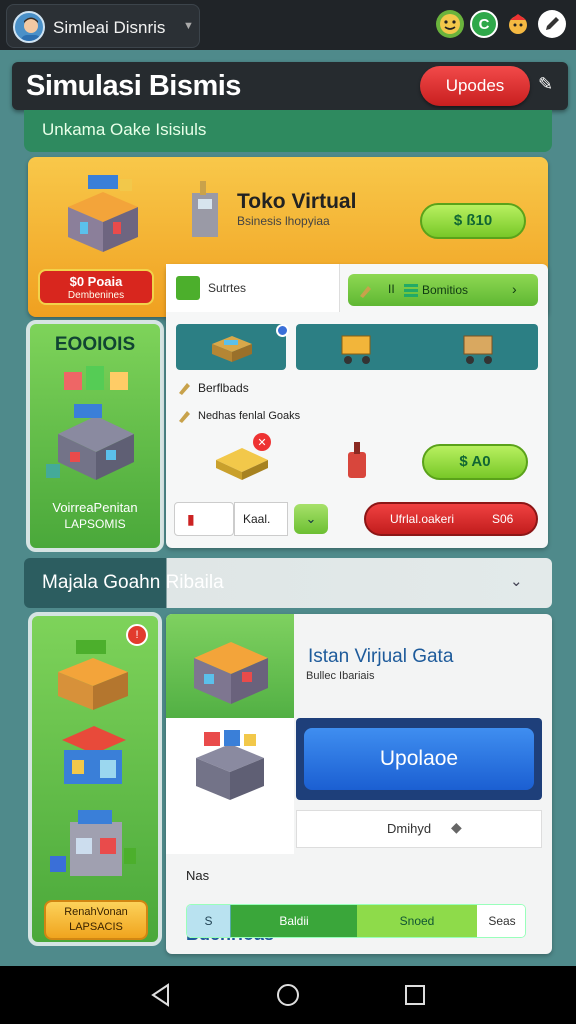 This screenshot has height=1024, width=576. What do you see at coordinates (90, 423) in the screenshot?
I see `warehouse-icon` at bounding box center [90, 423].